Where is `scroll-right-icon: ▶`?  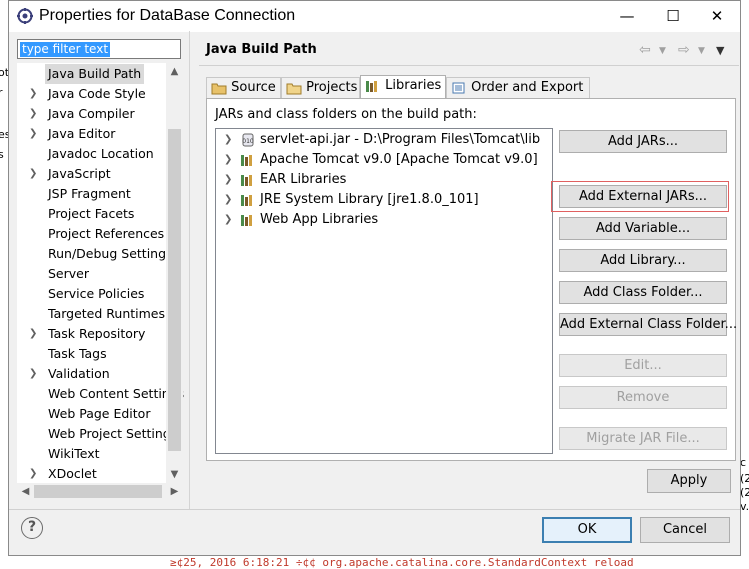 scroll-right-icon: ▶ is located at coordinates (174, 491).